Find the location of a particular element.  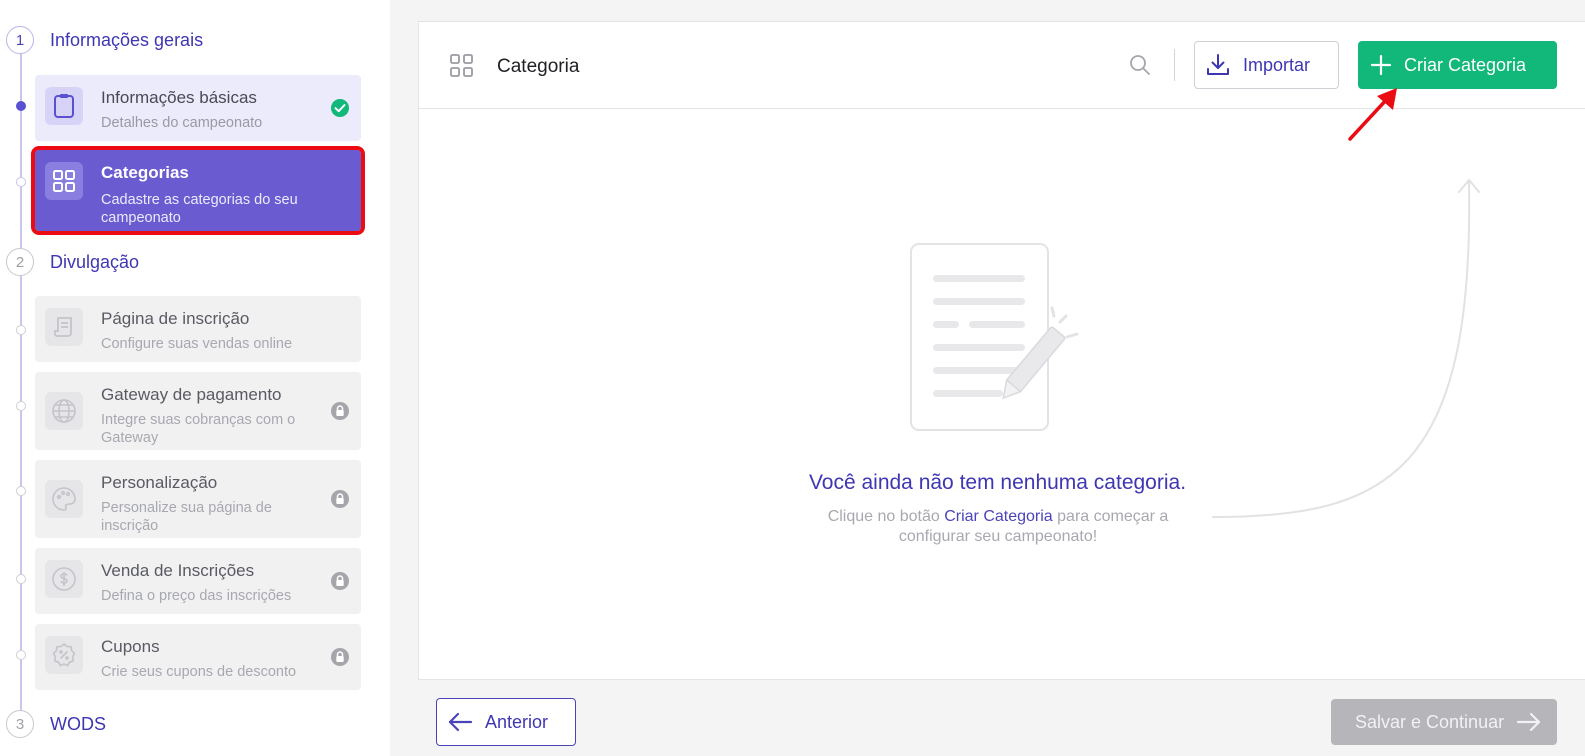

step-title: Gateway de pagamento is located at coordinates (191, 394).